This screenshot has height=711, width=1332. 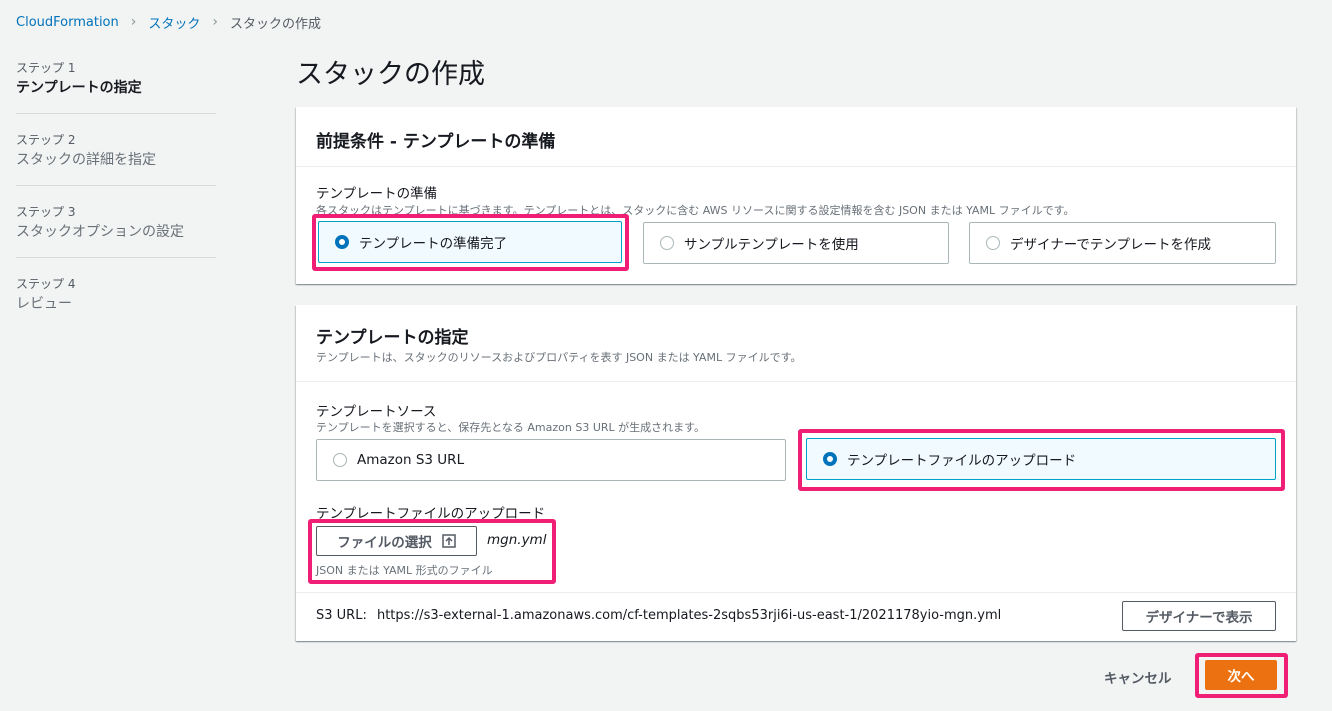 What do you see at coordinates (46, 212) in the screenshot?
I see `step-number: ステップ 3` at bounding box center [46, 212].